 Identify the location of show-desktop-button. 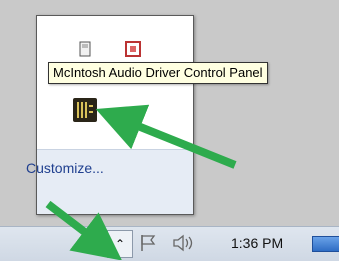
(325, 244).